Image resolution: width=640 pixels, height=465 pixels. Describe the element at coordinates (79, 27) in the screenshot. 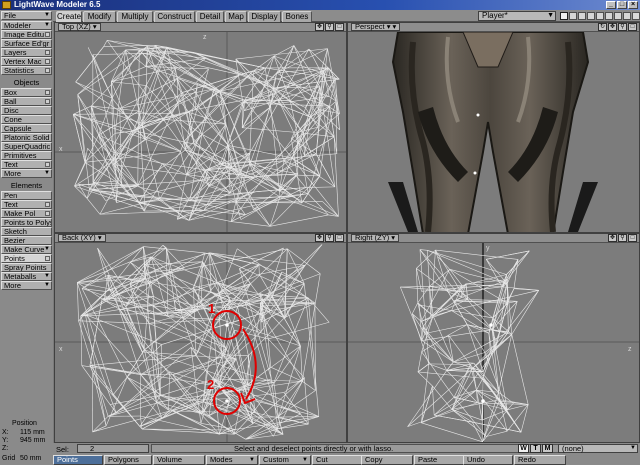

I see `viewport-view-select: Top (XZ) ▾` at that location.